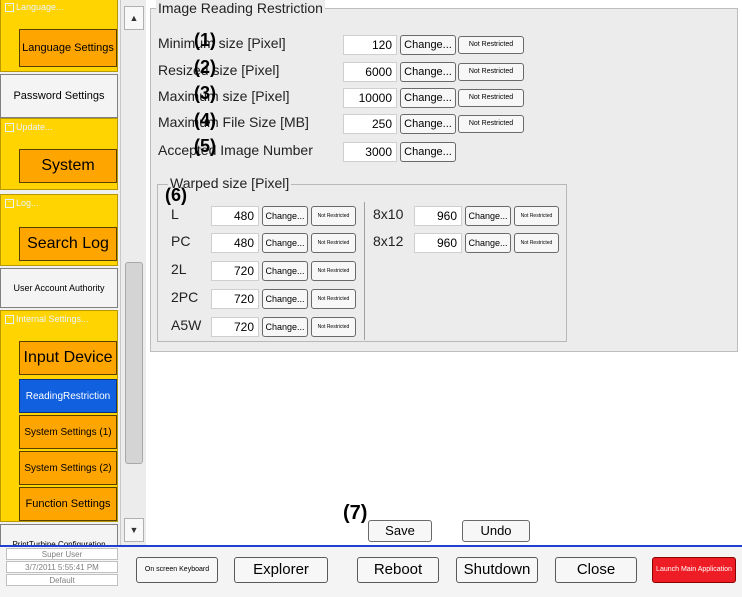 This screenshot has width=742, height=597. What do you see at coordinates (370, 124) in the screenshot?
I see `maximum-file-size-value: 250` at bounding box center [370, 124].